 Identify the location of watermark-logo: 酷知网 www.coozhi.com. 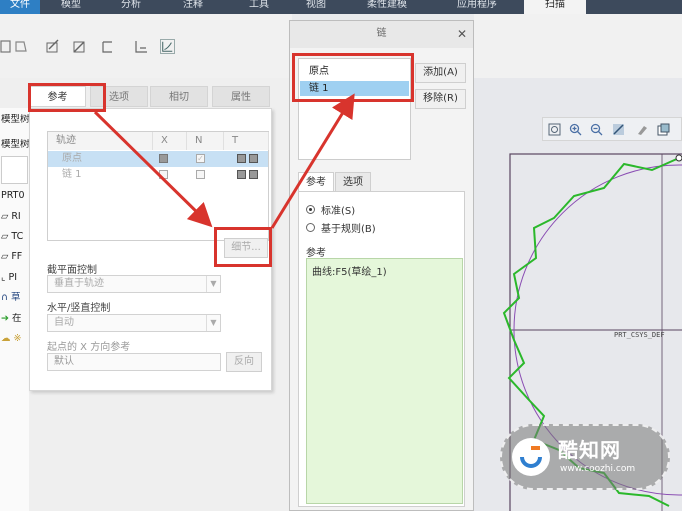
(585, 457).